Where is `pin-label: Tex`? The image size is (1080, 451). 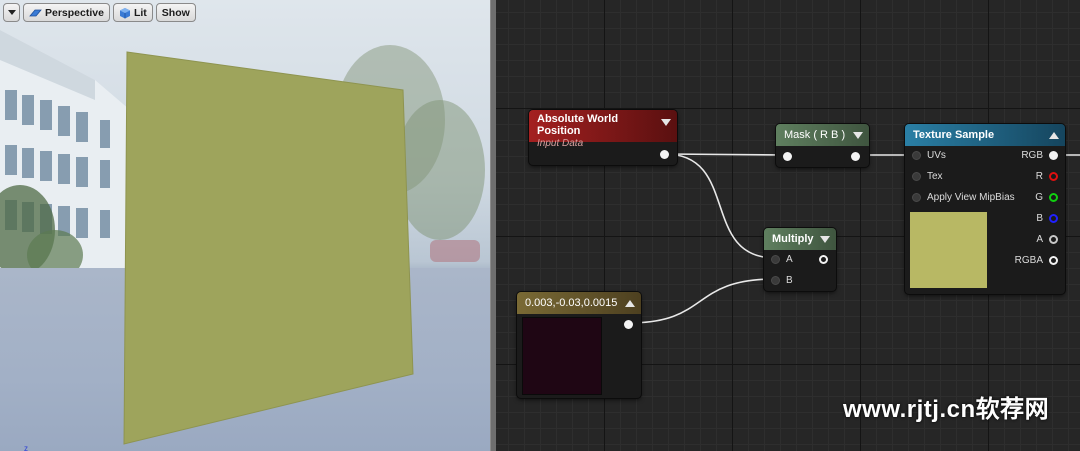 pin-label: Tex is located at coordinates (935, 176).